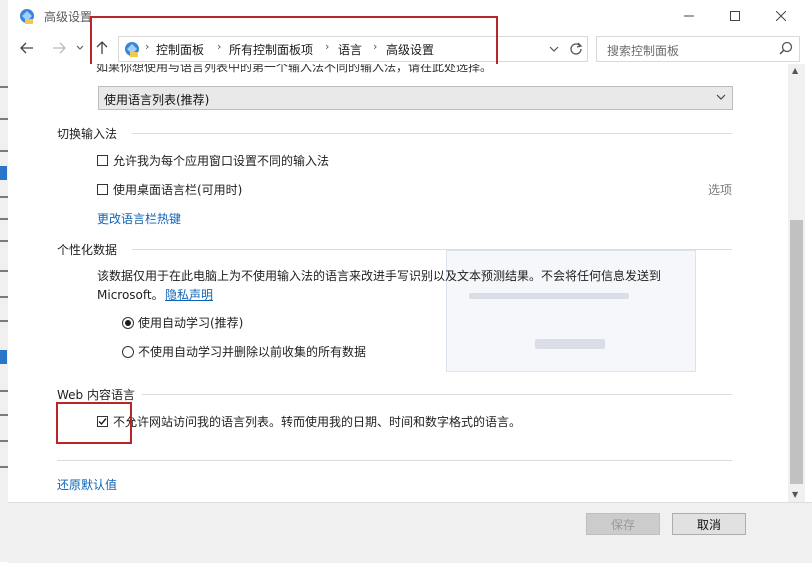 The image size is (812, 563). What do you see at coordinates (294, 69) in the screenshot?
I see `partial-description: 如果你想使用与语言列表中的第一个输入法不同的输入法，请在此处选择。` at bounding box center [294, 69].